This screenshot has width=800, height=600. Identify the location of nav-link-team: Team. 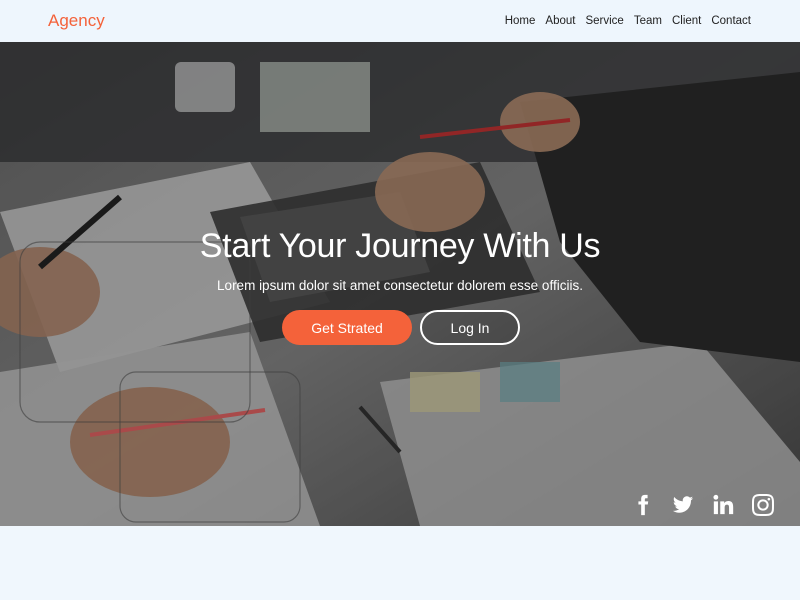
(648, 21).